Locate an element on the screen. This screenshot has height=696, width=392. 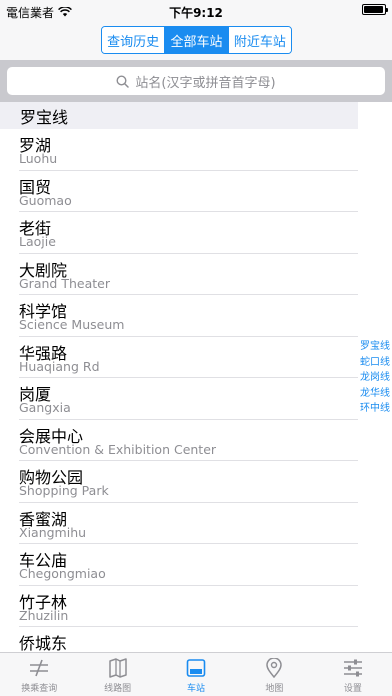
station-pinyin: Science Museum is located at coordinates (72, 324).